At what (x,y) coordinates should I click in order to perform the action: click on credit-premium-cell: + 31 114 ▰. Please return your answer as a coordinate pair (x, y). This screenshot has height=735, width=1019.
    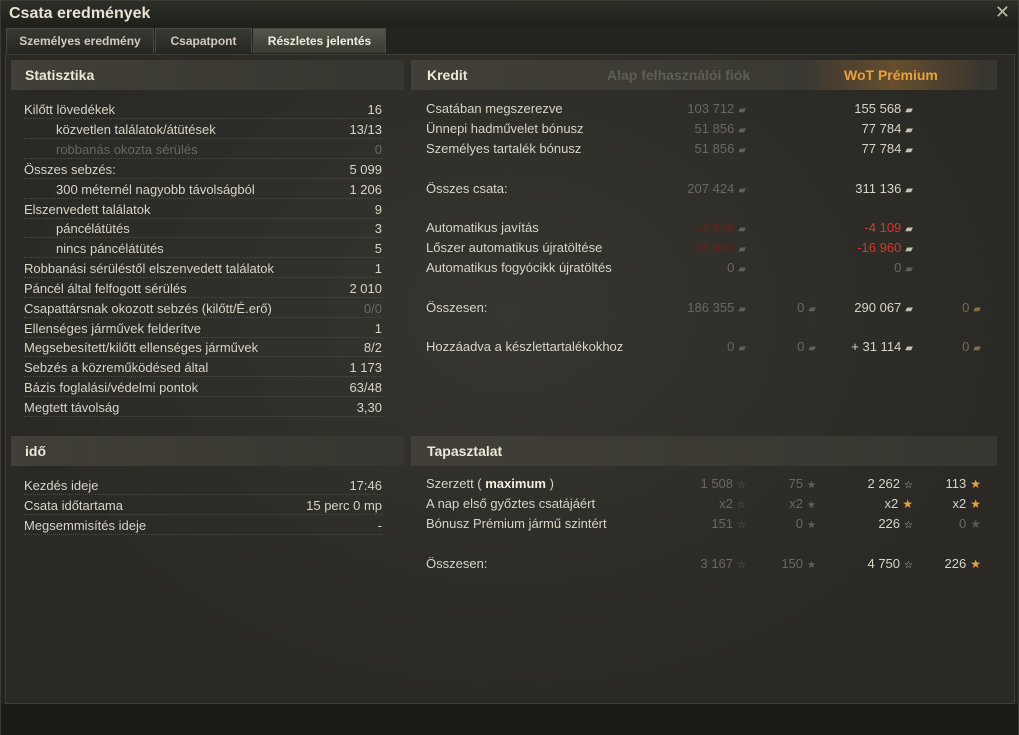
    Looking at the image, I should click on (882, 348).